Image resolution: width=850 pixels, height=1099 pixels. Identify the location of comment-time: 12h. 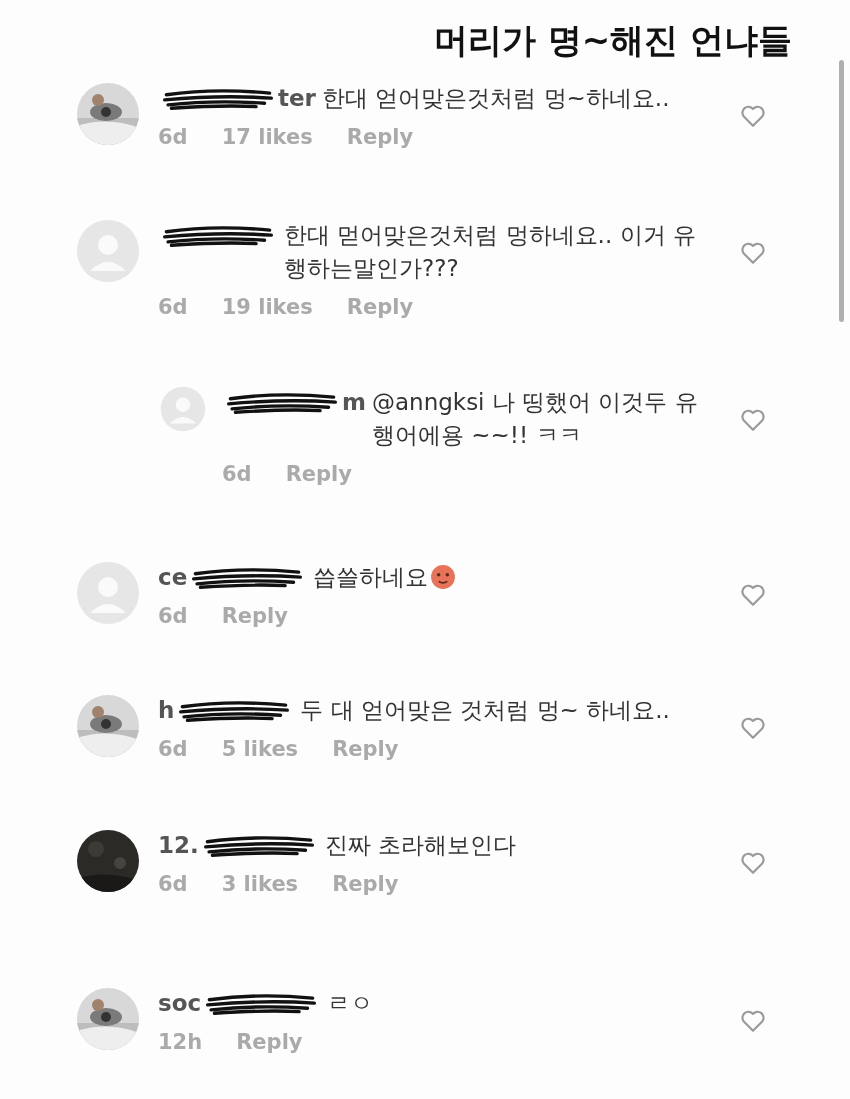
(180, 1042).